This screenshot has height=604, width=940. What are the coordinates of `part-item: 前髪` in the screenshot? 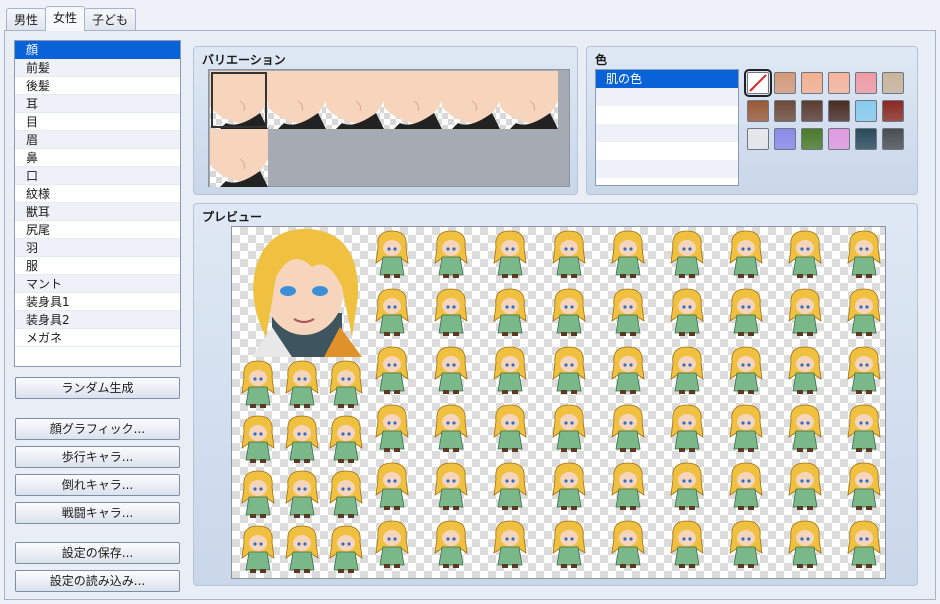 It's located at (97, 68).